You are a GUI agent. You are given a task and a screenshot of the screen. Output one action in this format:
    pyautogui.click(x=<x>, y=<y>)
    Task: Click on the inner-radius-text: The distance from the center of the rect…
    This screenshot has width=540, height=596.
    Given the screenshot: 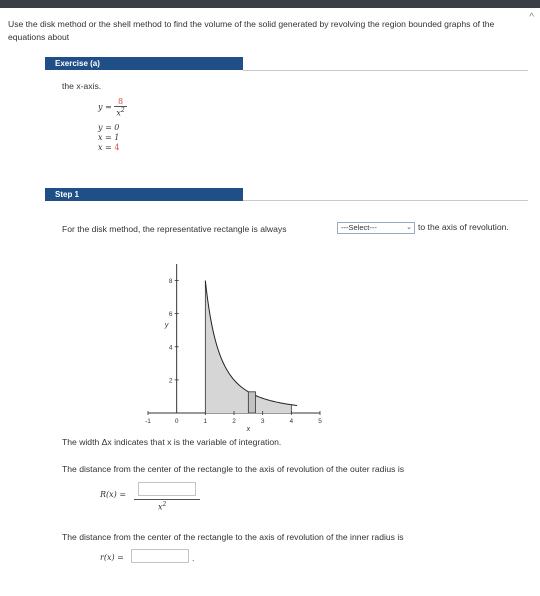 What is the action you would take?
    pyautogui.click(x=233, y=537)
    